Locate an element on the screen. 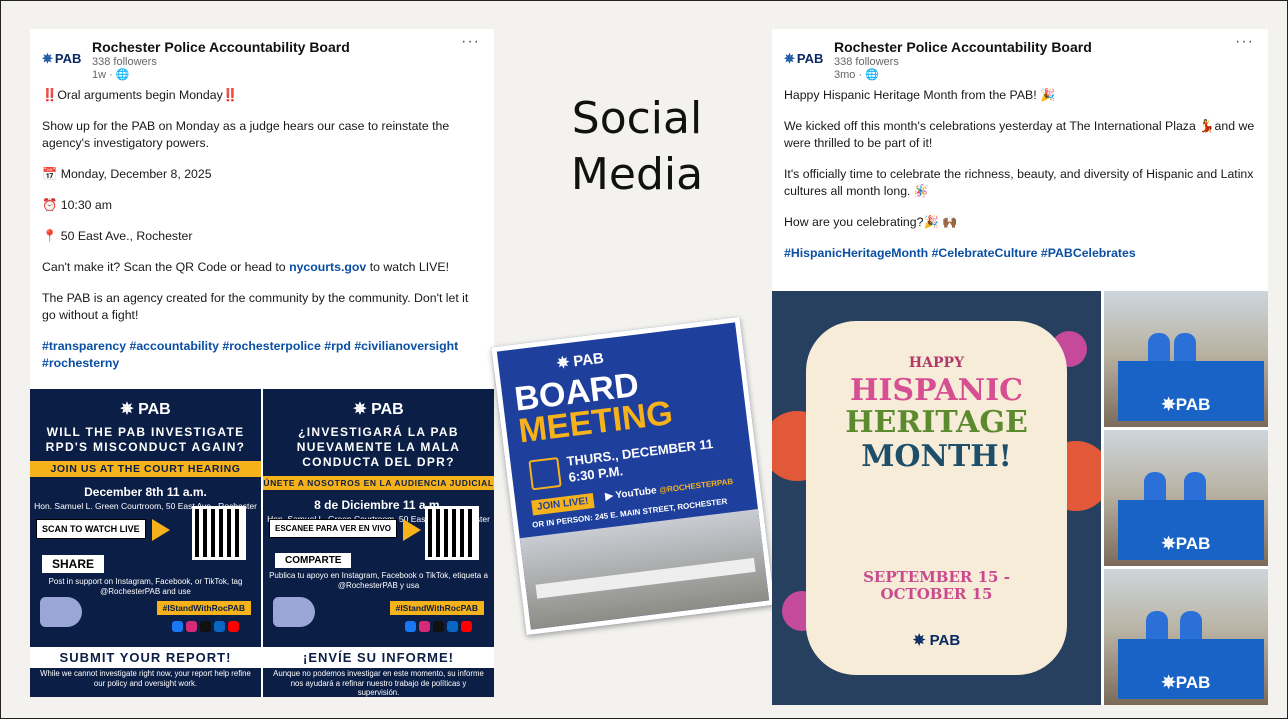 This screenshot has width=1288, height=719. nycourts-link: nycourts.gov is located at coordinates (327, 267).